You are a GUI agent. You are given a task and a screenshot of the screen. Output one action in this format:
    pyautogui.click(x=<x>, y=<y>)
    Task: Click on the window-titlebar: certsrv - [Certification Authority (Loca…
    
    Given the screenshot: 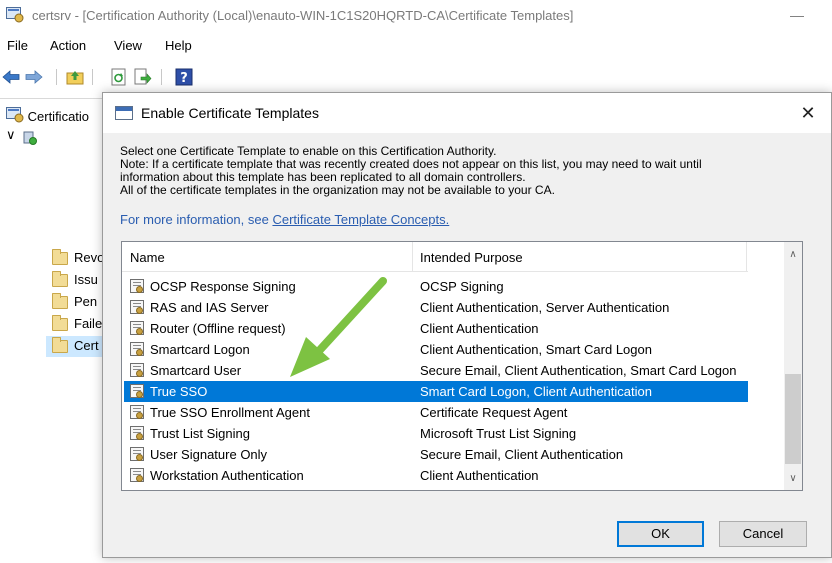 What is the action you would take?
    pyautogui.click(x=416, y=17)
    